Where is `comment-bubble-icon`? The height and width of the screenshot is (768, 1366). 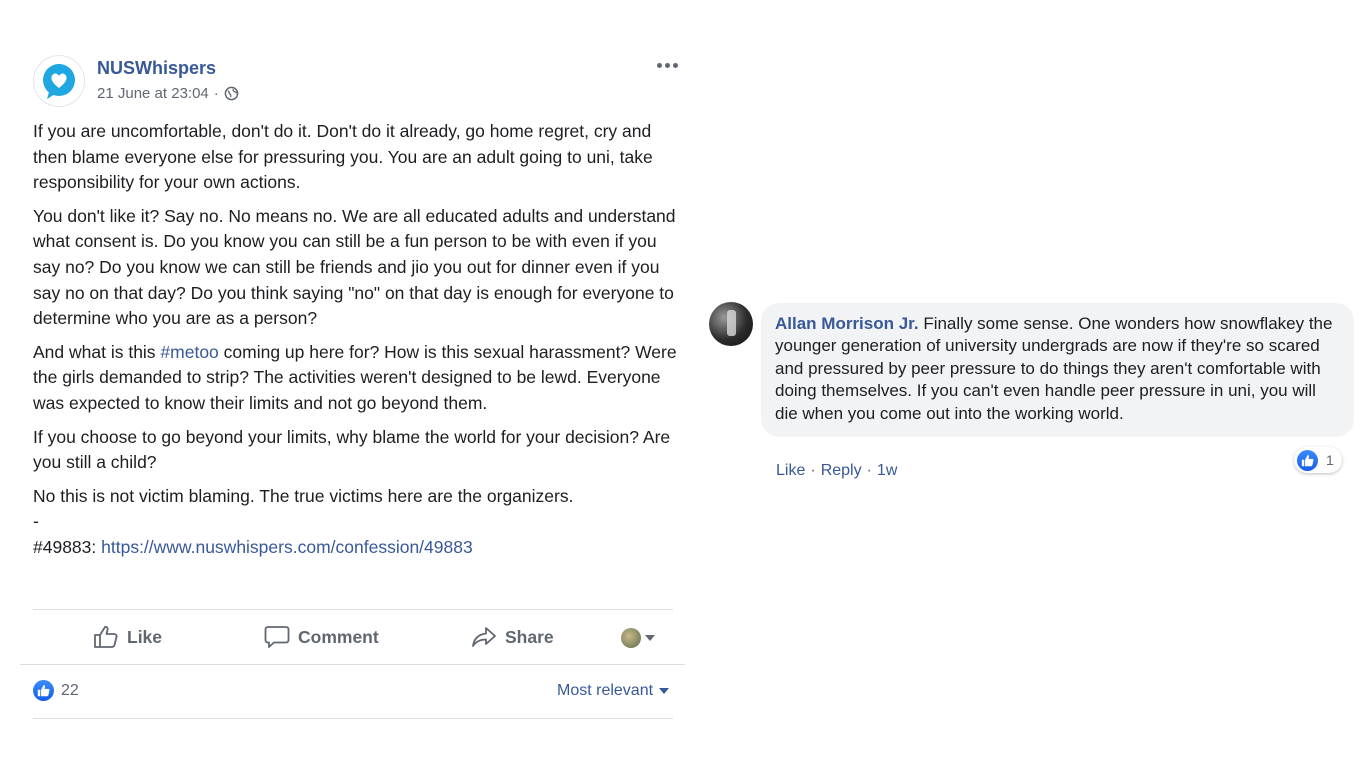
comment-bubble-icon is located at coordinates (277, 637).